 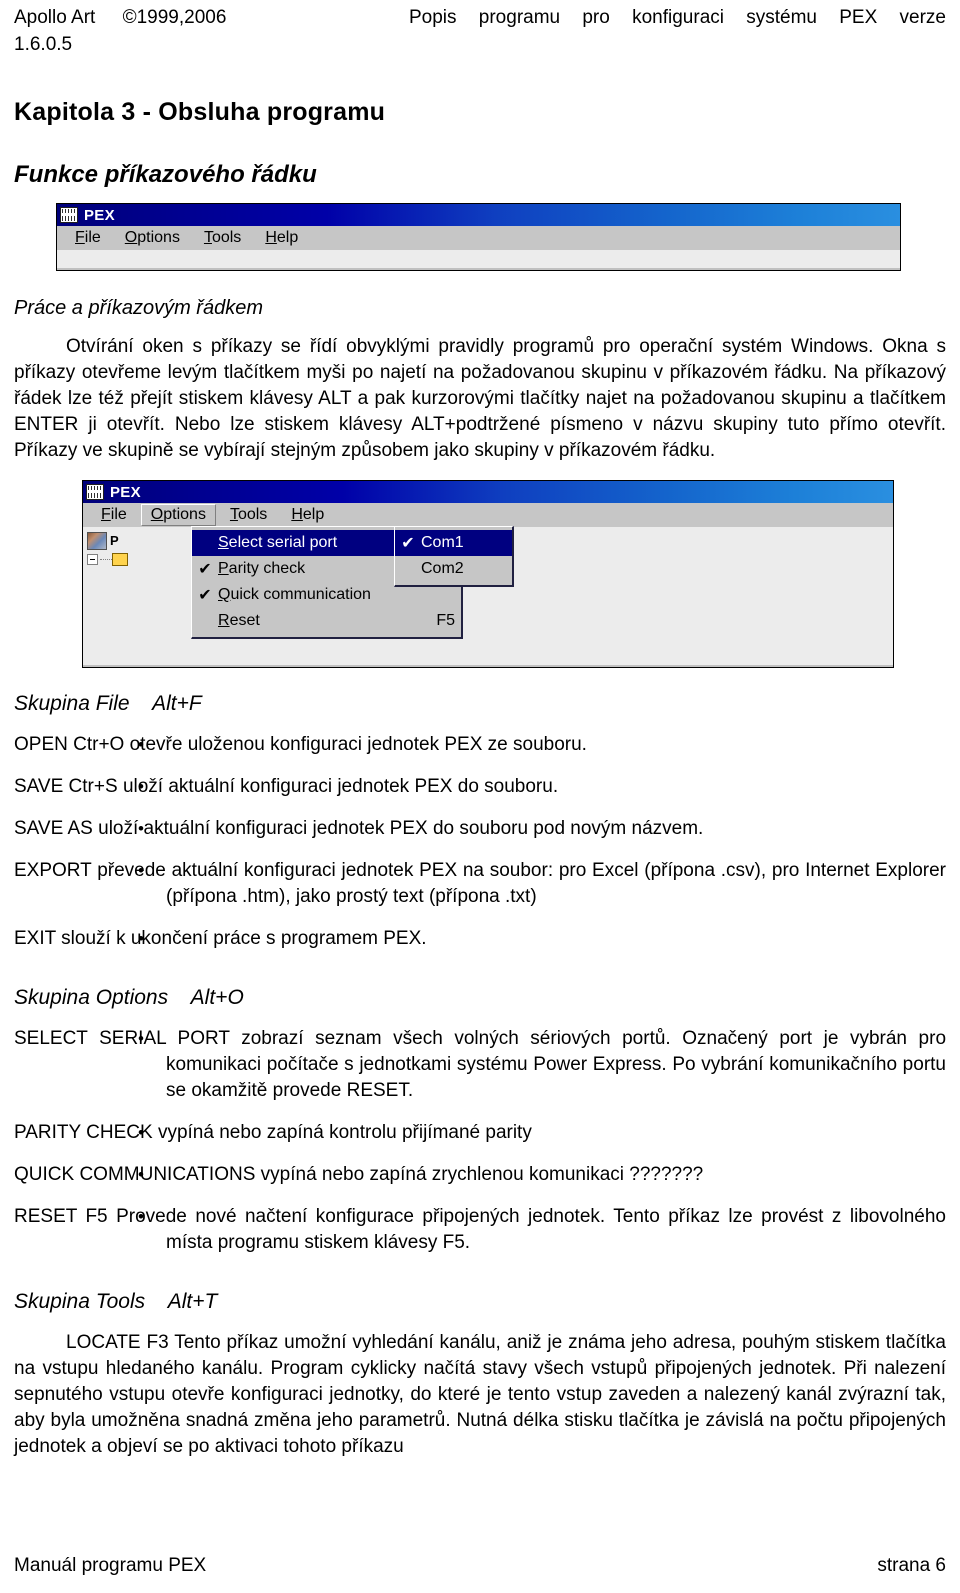 What do you see at coordinates (480, 1302) in the screenshot?
I see `group-tools-heading: Skupina Tools Alt+T` at bounding box center [480, 1302].